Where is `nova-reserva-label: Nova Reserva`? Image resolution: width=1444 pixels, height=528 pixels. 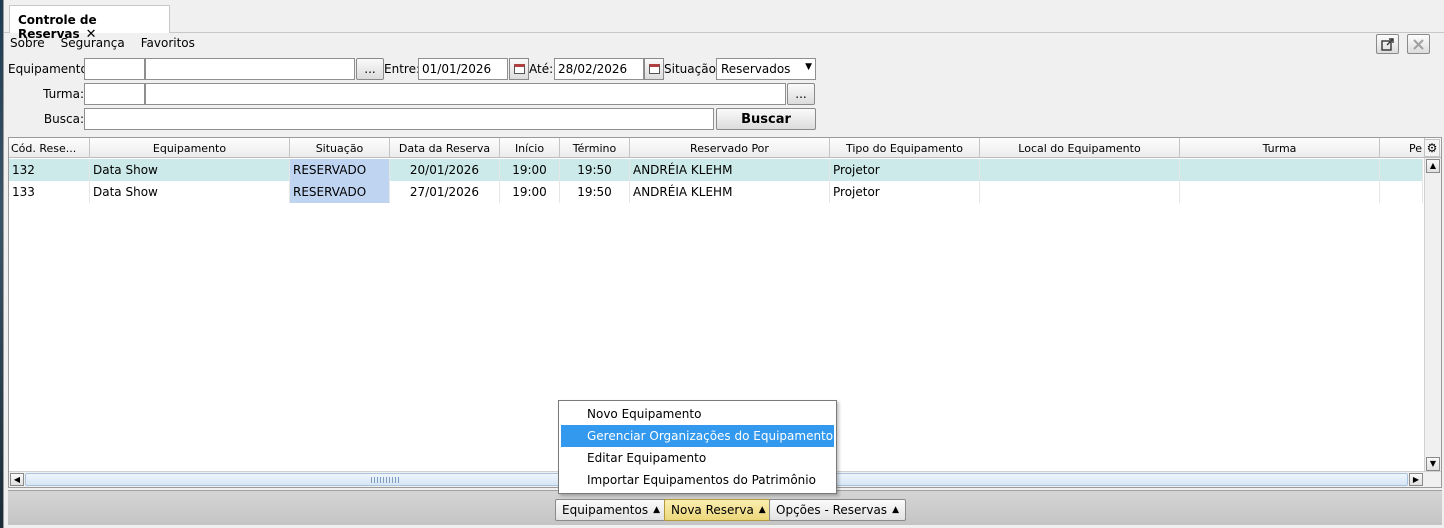 nova-reserva-label: Nova Reserva is located at coordinates (712, 510).